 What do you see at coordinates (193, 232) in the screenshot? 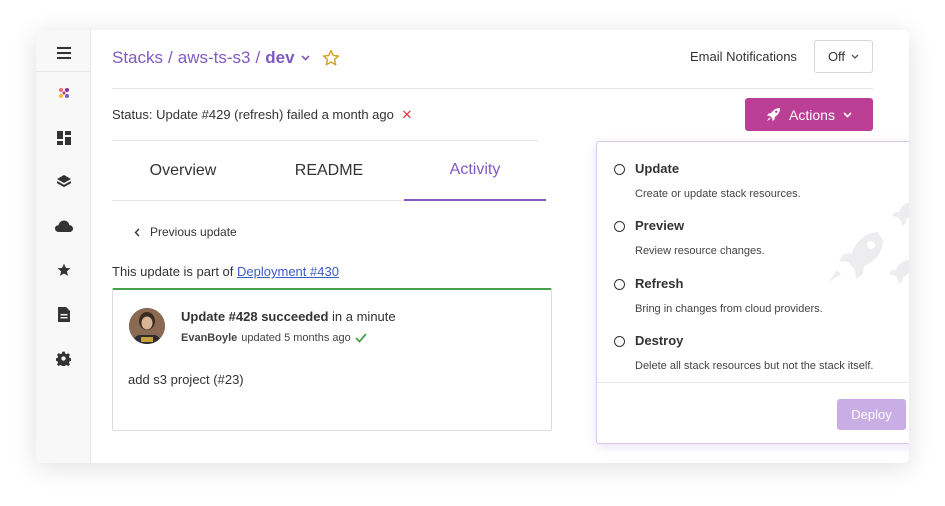
I see `previous-update-label: Previous update` at bounding box center [193, 232].